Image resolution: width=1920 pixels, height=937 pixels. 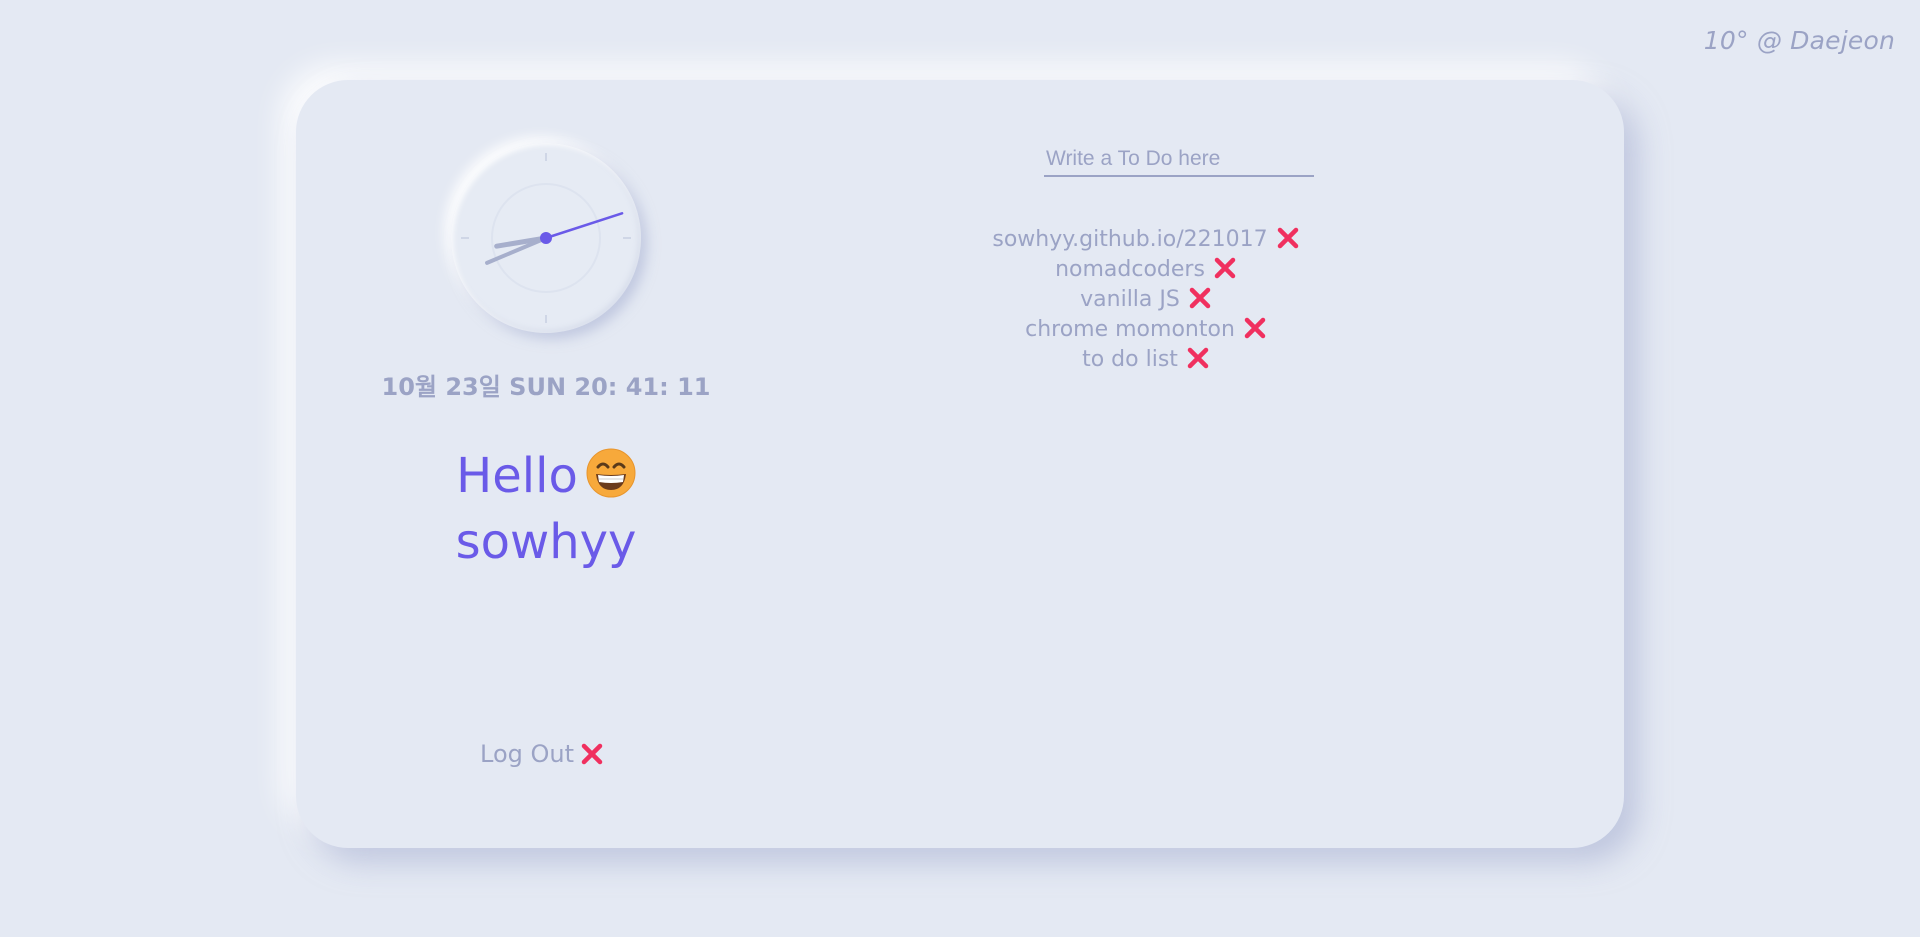 What do you see at coordinates (592, 754) in the screenshot?
I see `close-icon` at bounding box center [592, 754].